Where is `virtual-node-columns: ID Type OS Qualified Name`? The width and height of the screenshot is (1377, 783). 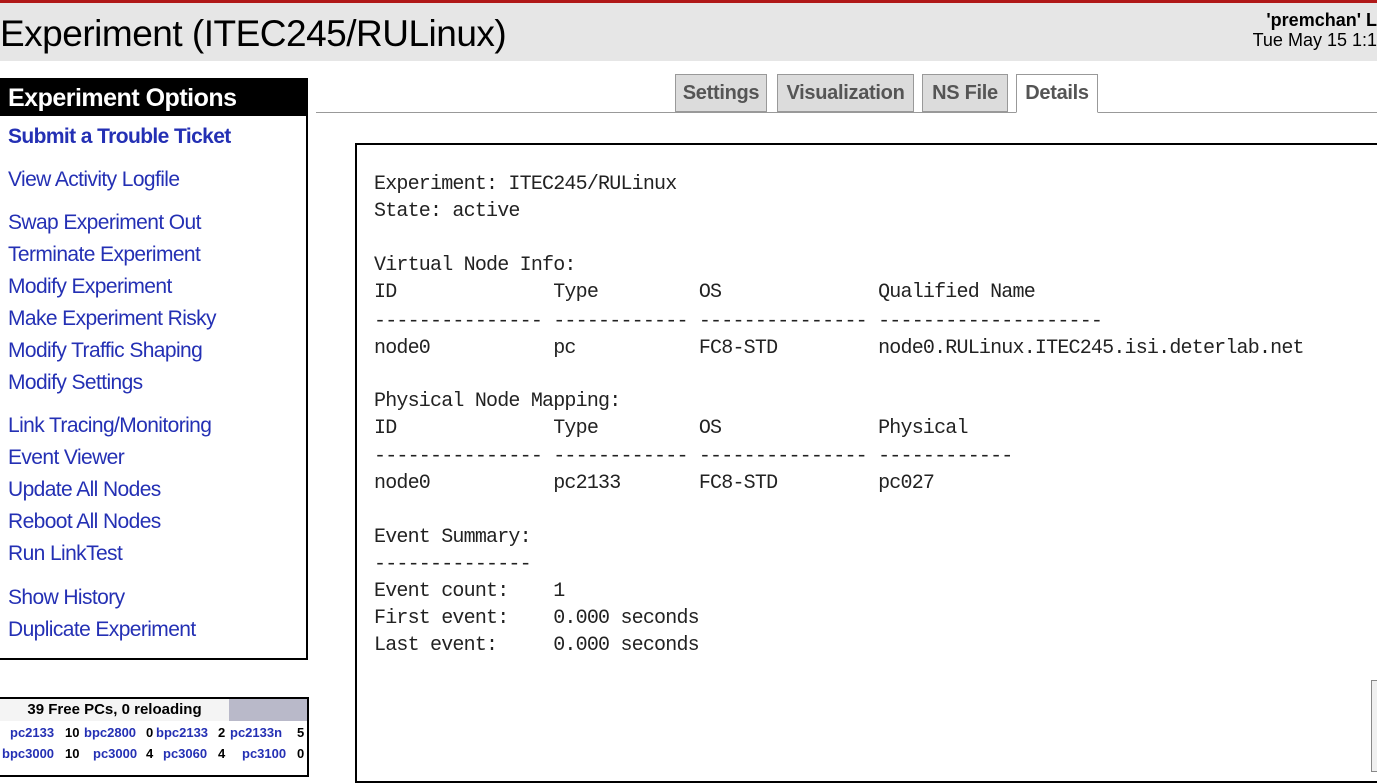 virtual-node-columns: ID Type OS Qualified Name is located at coordinates (705, 292).